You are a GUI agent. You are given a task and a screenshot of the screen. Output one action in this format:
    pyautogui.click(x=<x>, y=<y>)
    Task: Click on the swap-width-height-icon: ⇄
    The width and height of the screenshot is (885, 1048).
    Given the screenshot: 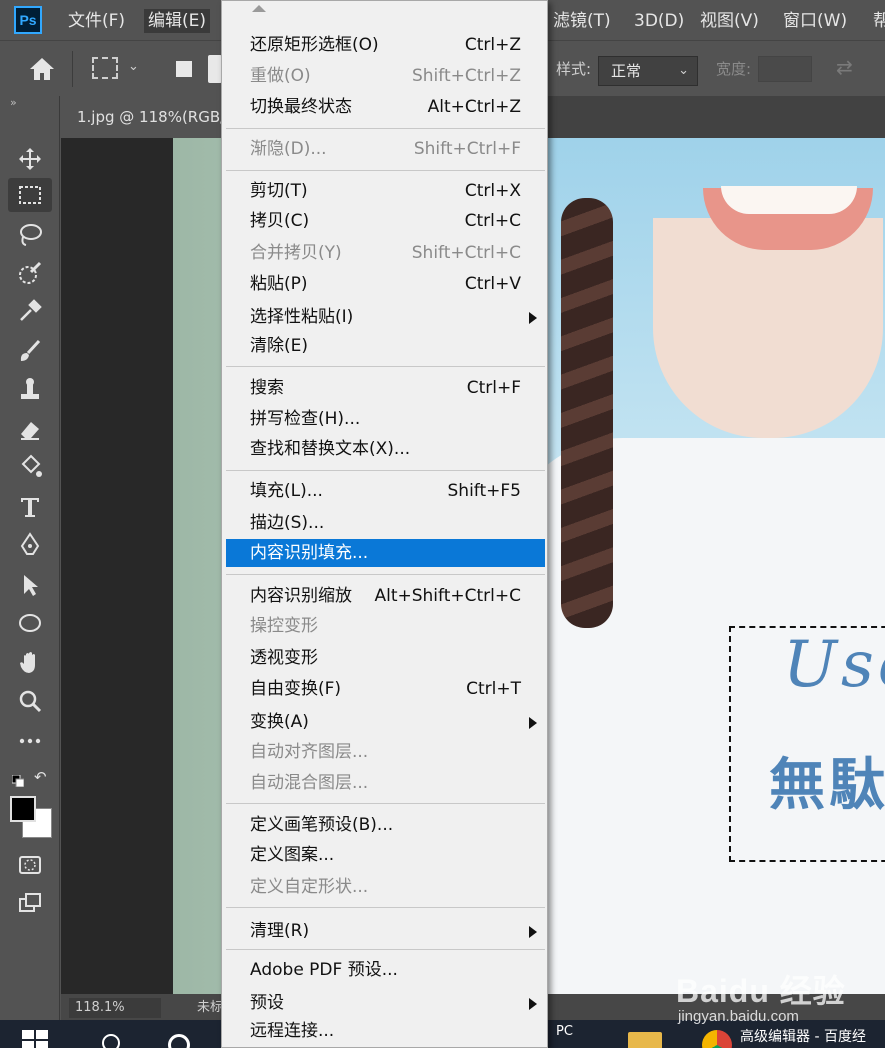 What is the action you would take?
    pyautogui.click(x=848, y=67)
    